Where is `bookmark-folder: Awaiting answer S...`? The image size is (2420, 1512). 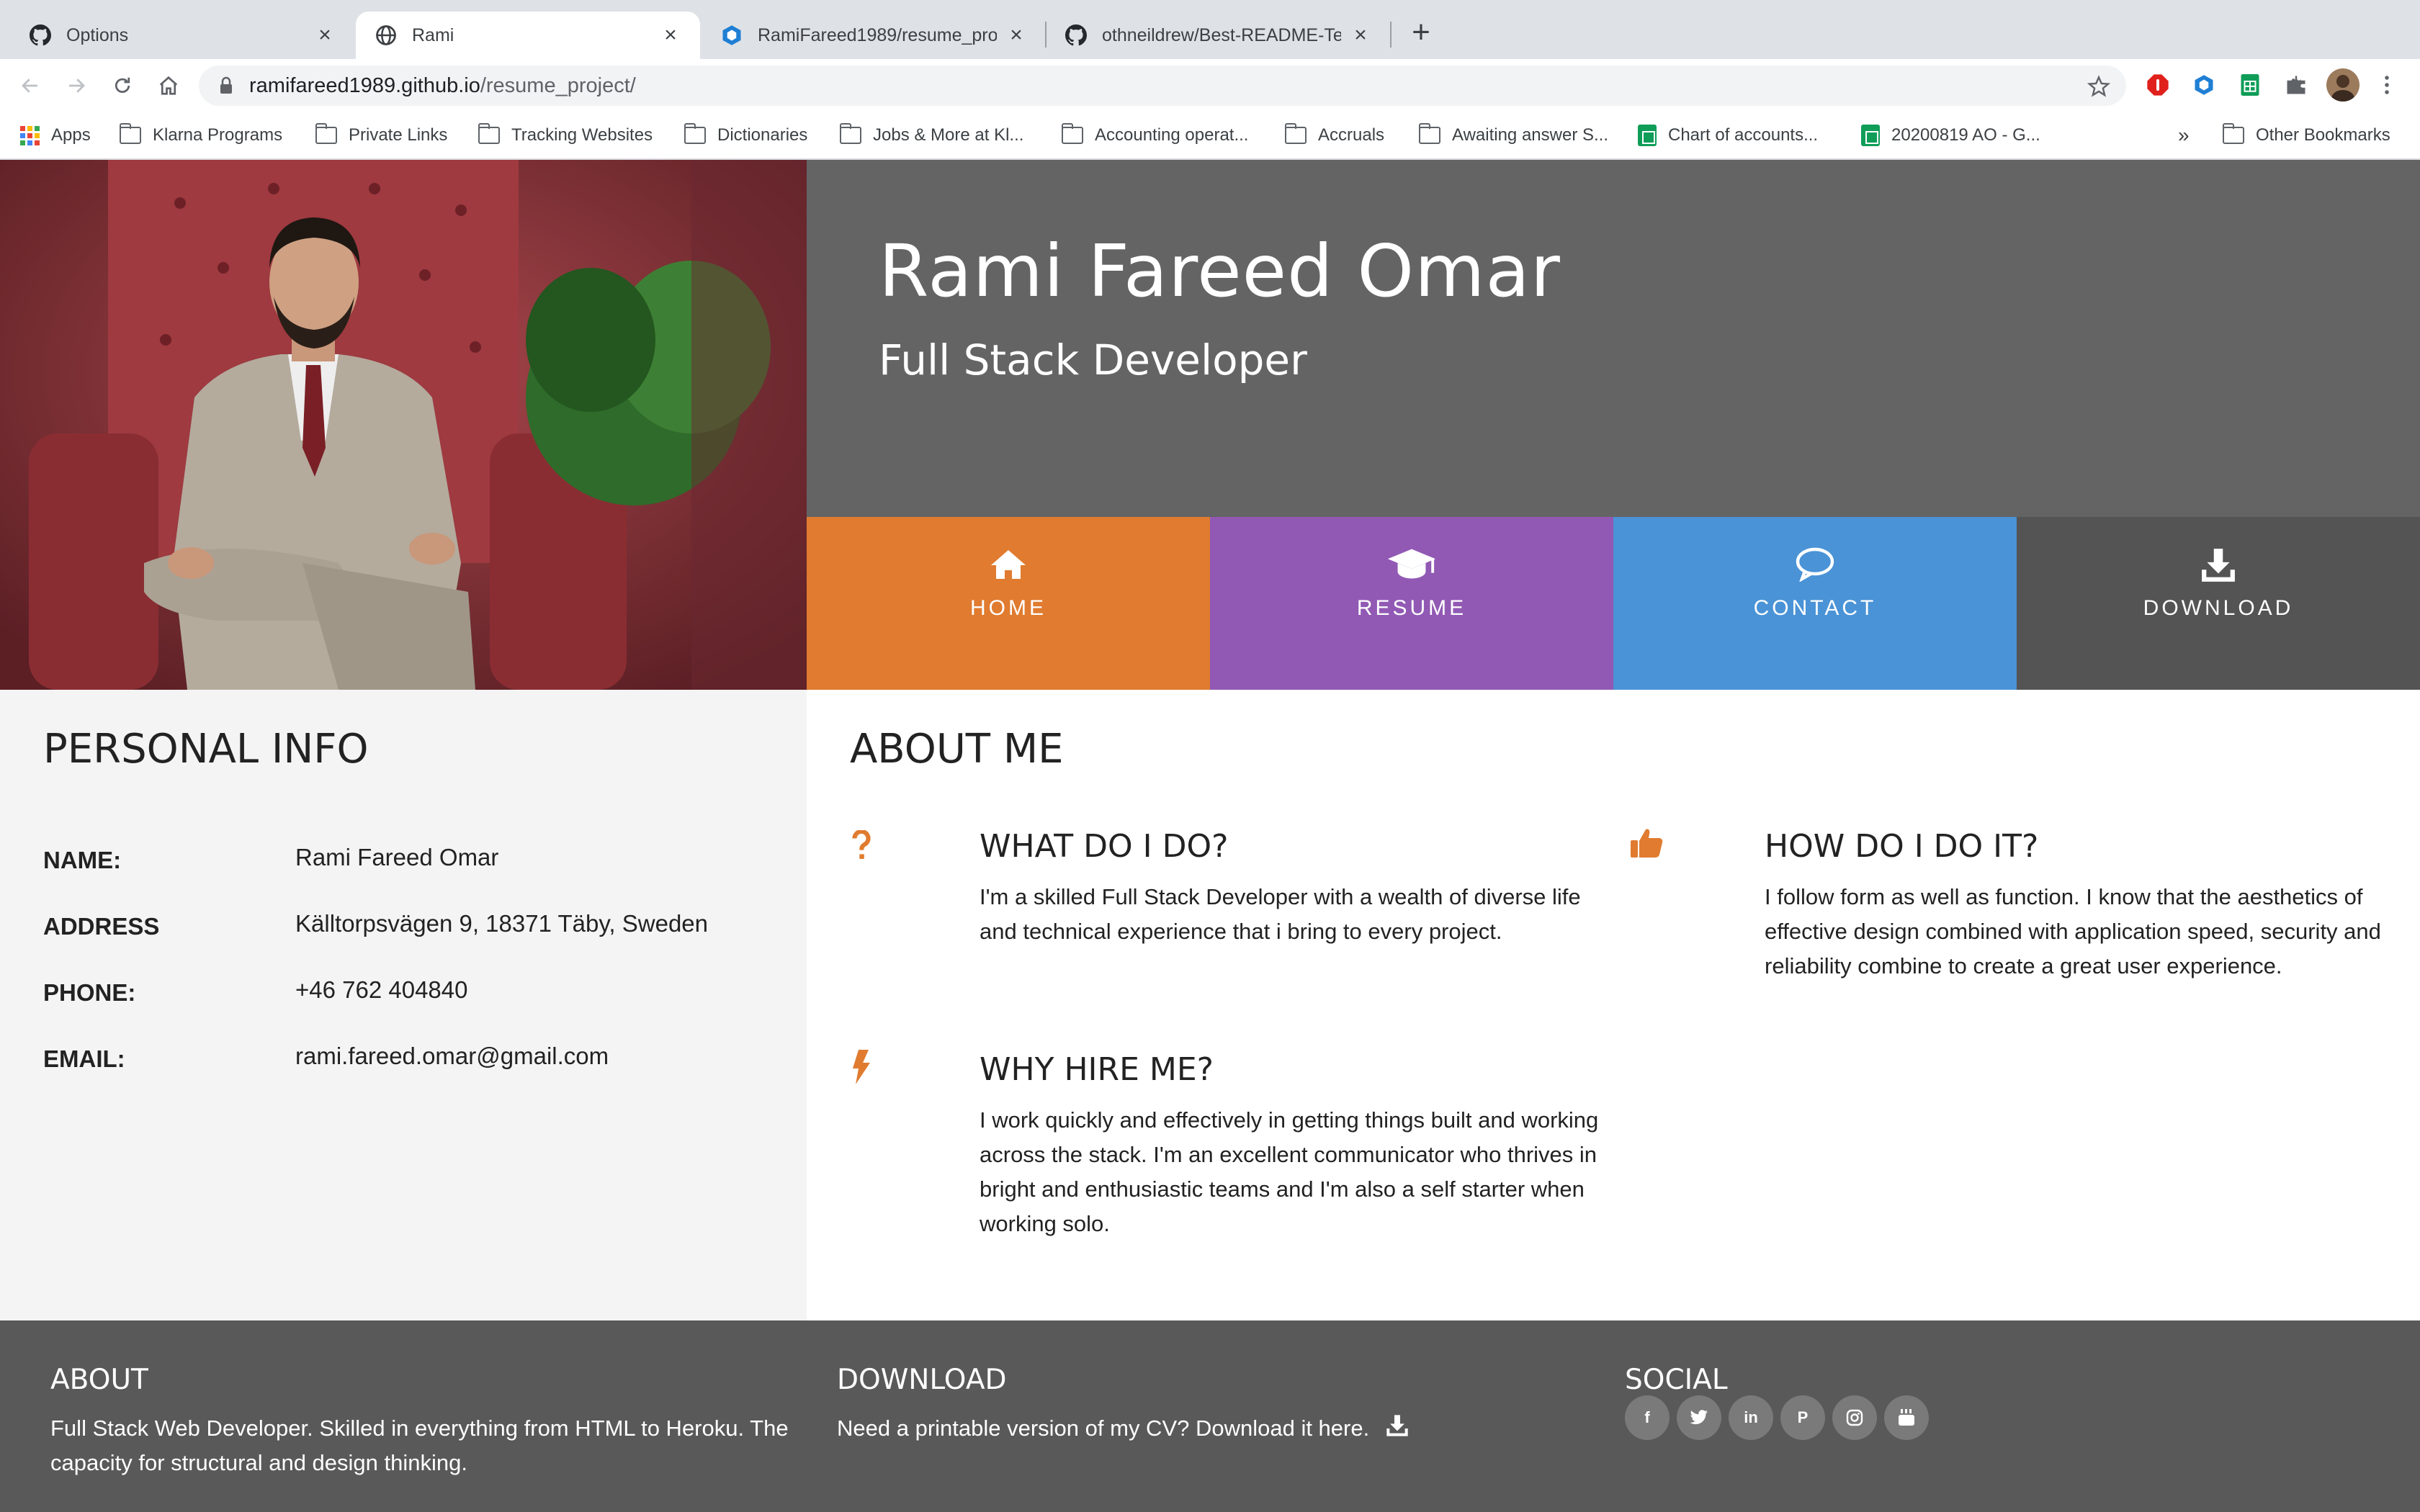
bookmark-folder: Awaiting answer S... is located at coordinates (1513, 135).